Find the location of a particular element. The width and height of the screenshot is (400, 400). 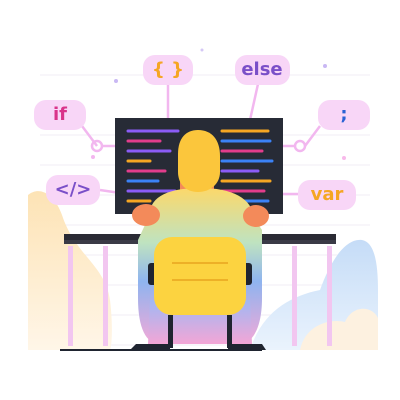

tag-semicolon-text: ; is located at coordinates (343, 114).